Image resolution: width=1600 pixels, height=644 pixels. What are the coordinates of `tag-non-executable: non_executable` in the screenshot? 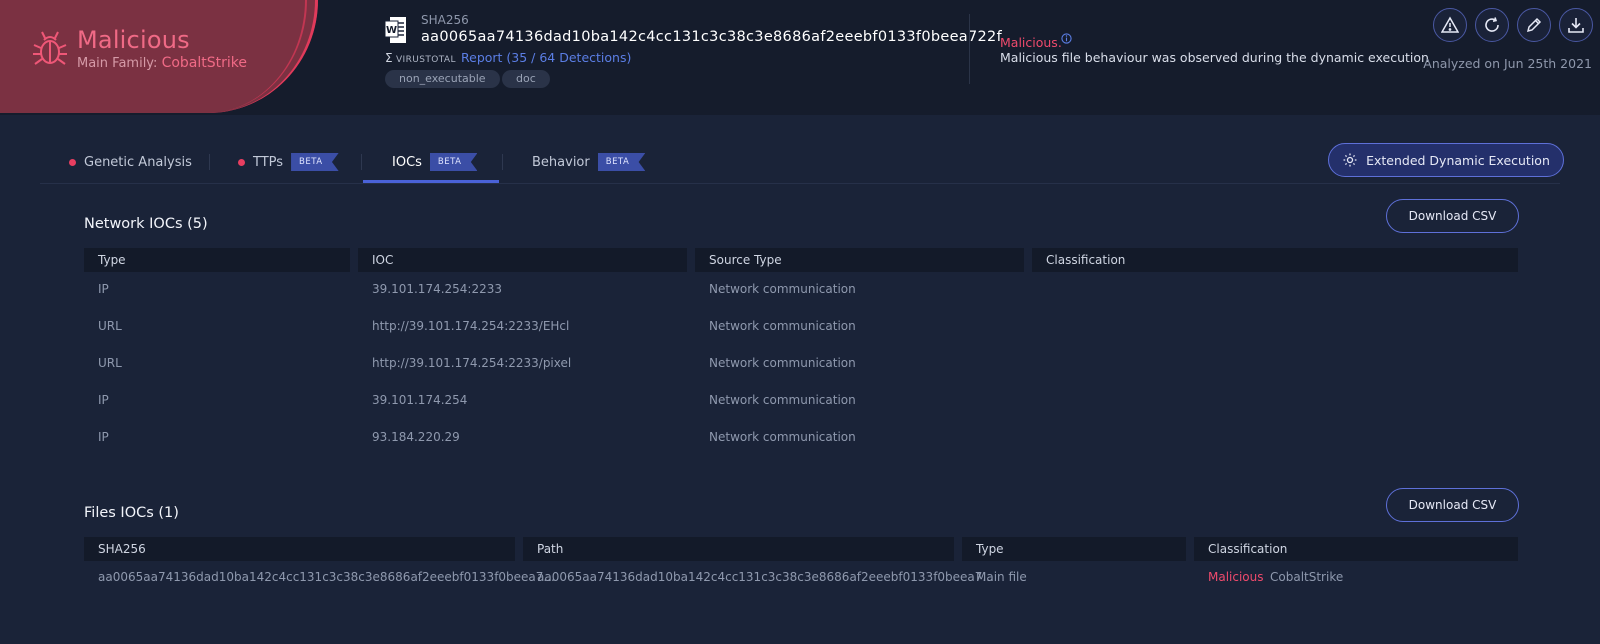 It's located at (442, 79).